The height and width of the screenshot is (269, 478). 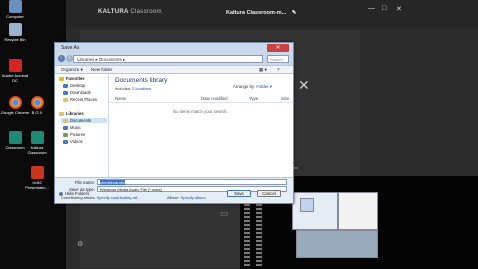 What do you see at coordinates (65, 120) in the screenshot?
I see `documents-icon` at bounding box center [65, 120].